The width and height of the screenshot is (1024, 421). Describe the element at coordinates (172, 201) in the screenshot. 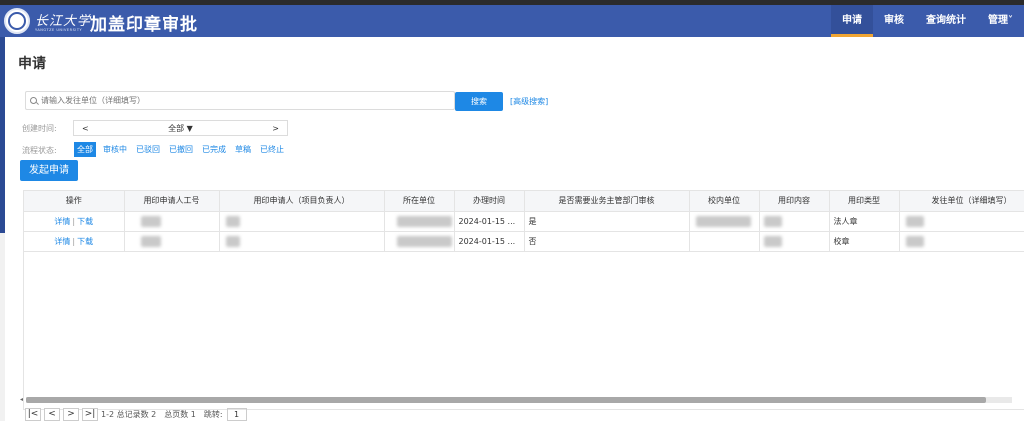

I see `col-applicant-id: 用印申请人工号` at that location.